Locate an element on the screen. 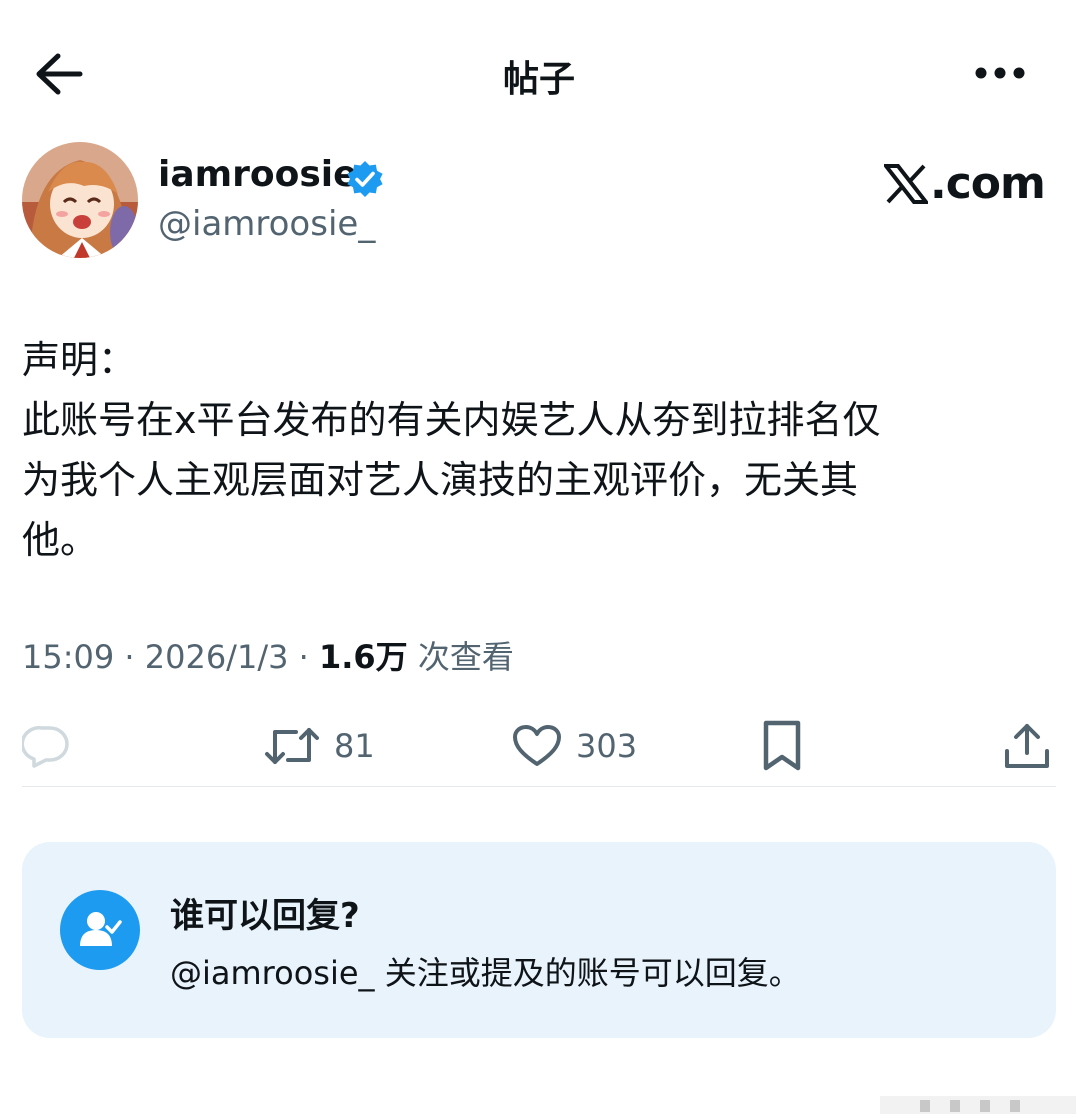  author-name: iamroosie is located at coordinates (258, 174).